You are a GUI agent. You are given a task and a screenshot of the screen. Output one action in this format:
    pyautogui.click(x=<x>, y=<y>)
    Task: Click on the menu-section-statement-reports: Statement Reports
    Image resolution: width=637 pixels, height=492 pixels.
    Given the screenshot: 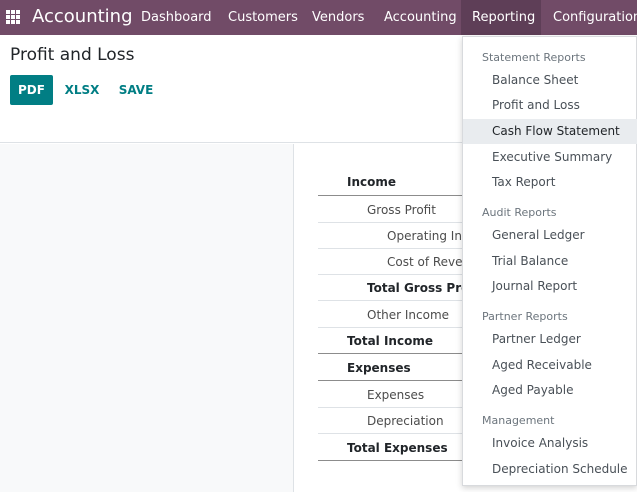 What is the action you would take?
    pyautogui.click(x=534, y=57)
    